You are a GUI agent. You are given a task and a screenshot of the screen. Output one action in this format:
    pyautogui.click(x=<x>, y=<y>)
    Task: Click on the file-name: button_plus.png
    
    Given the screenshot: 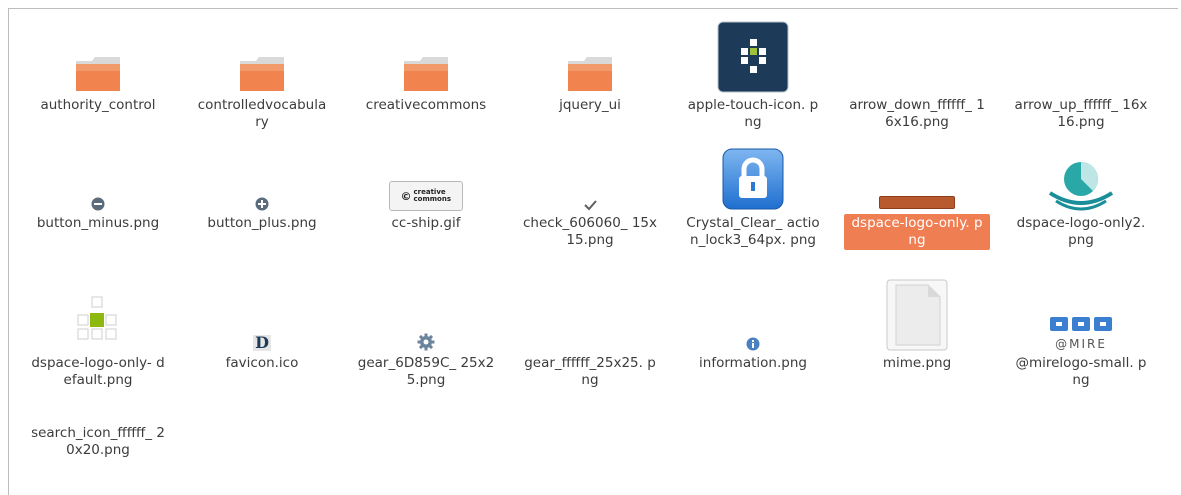 What is the action you would take?
    pyautogui.click(x=262, y=223)
    